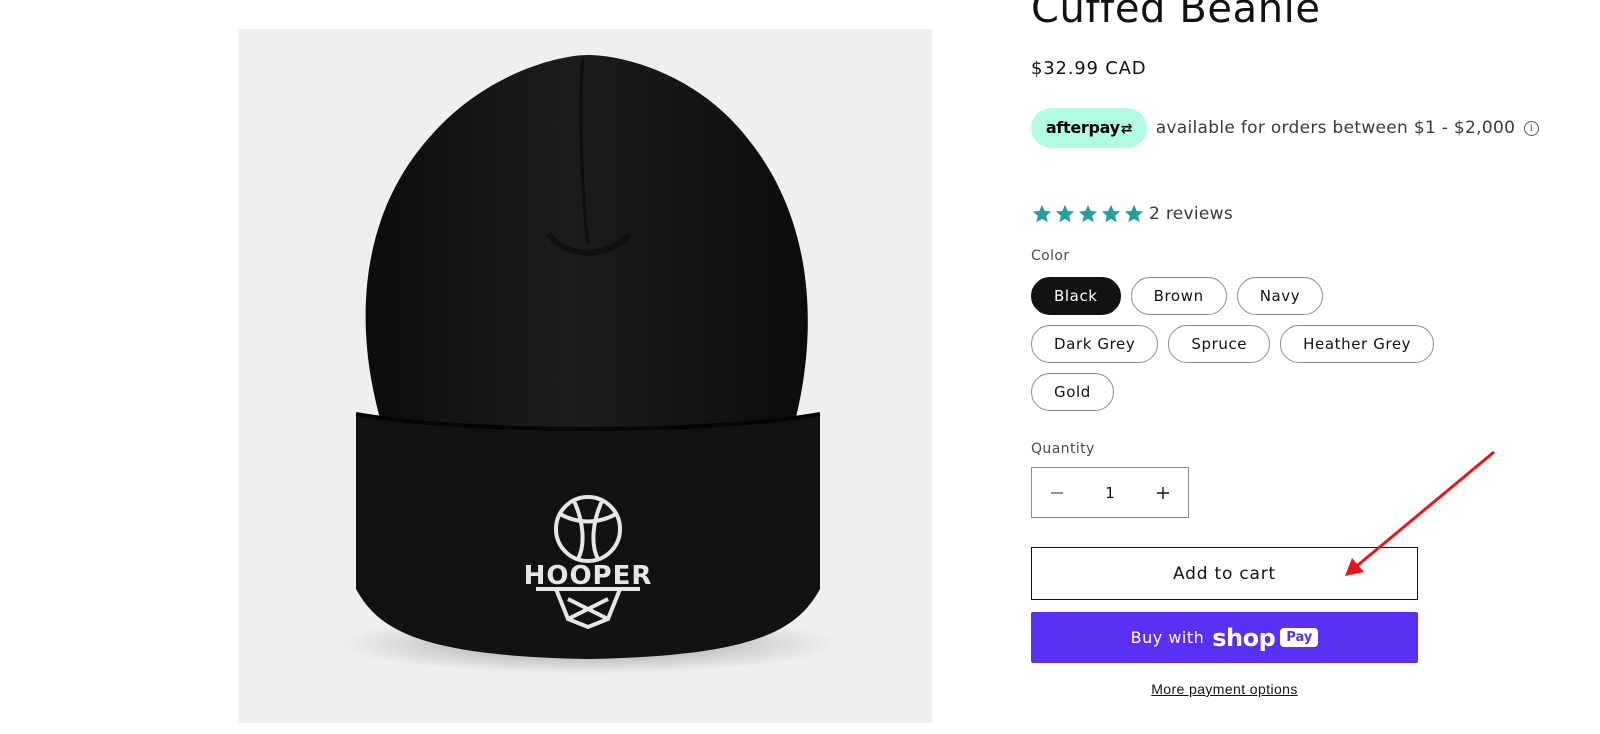 This screenshot has height=734, width=1600. What do you see at coordinates (1082, 127) in the screenshot?
I see `afterpay-badge-label: afterpay` at bounding box center [1082, 127].